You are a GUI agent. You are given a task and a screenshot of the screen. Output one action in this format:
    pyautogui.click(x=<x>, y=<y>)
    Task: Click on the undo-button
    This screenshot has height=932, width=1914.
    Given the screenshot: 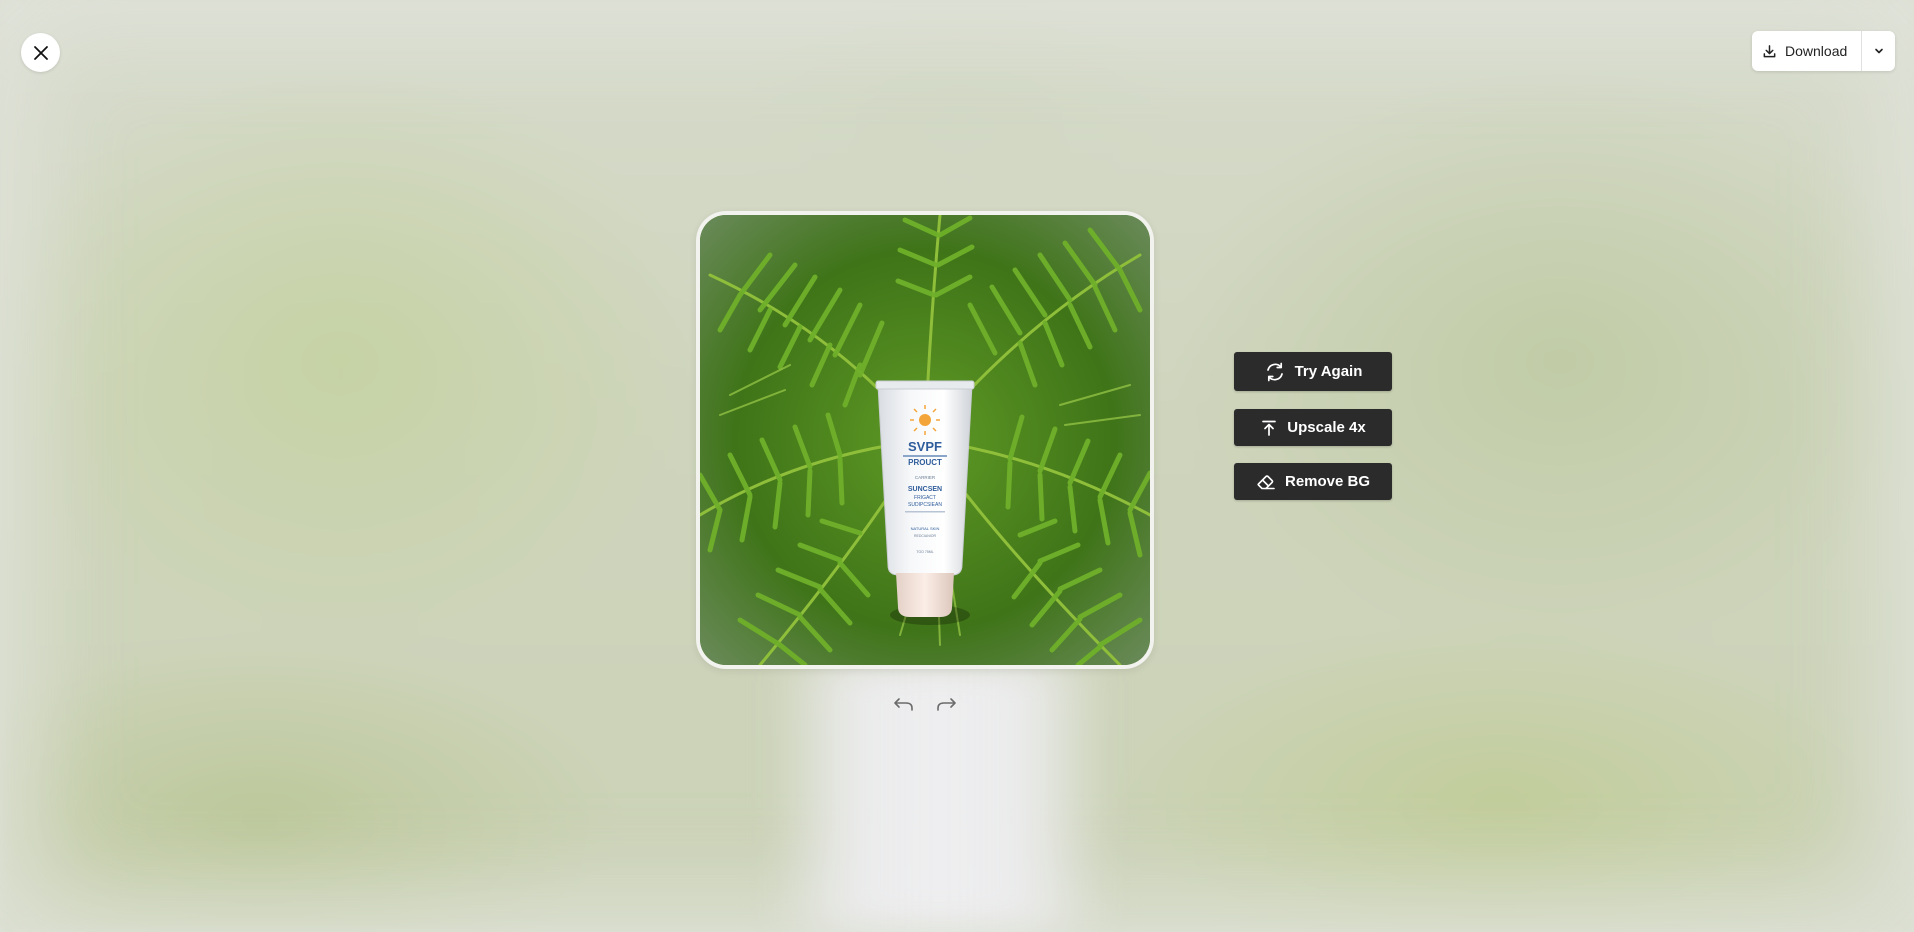 What is the action you would take?
    pyautogui.click(x=904, y=704)
    